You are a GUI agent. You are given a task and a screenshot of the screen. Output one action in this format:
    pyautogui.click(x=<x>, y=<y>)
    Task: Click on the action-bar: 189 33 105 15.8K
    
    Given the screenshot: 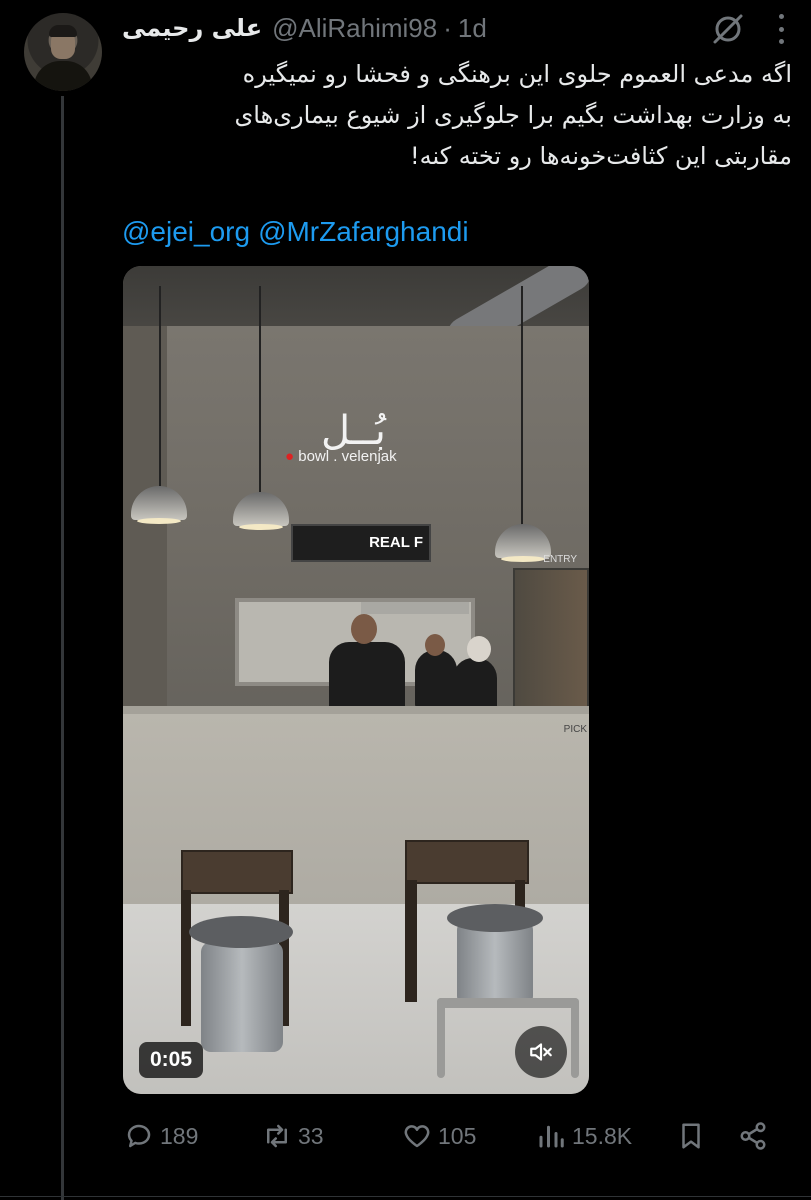 What is the action you would take?
    pyautogui.click(x=449, y=1136)
    